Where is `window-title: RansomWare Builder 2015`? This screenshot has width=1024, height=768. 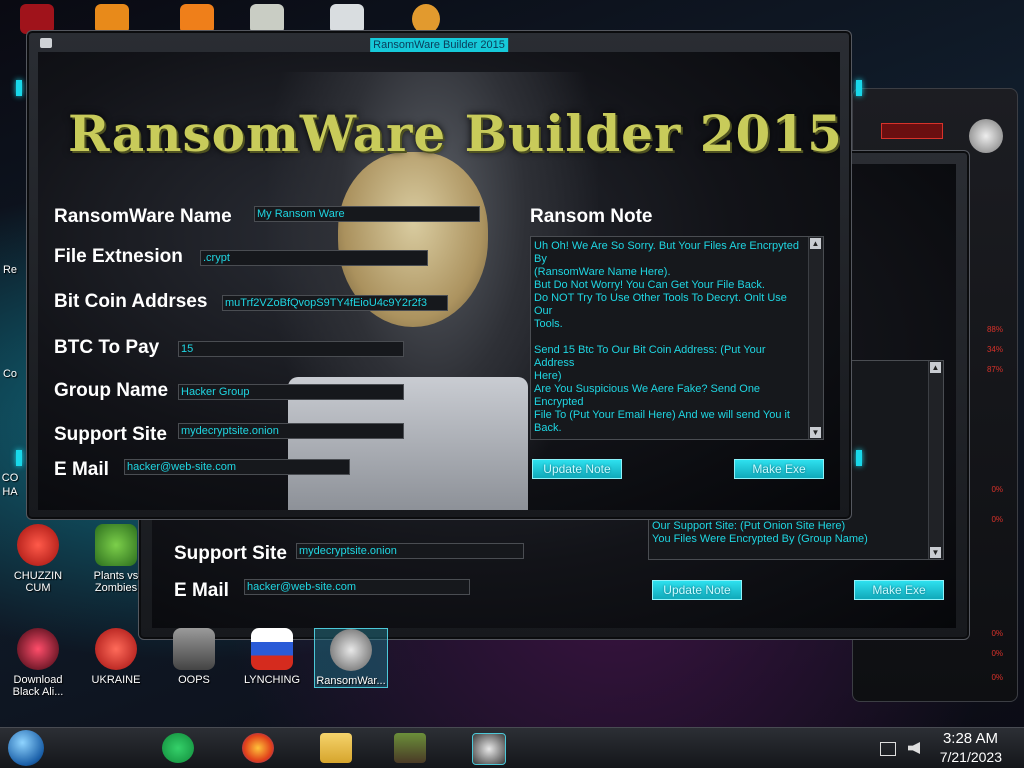 window-title: RansomWare Builder 2015 is located at coordinates (439, 45).